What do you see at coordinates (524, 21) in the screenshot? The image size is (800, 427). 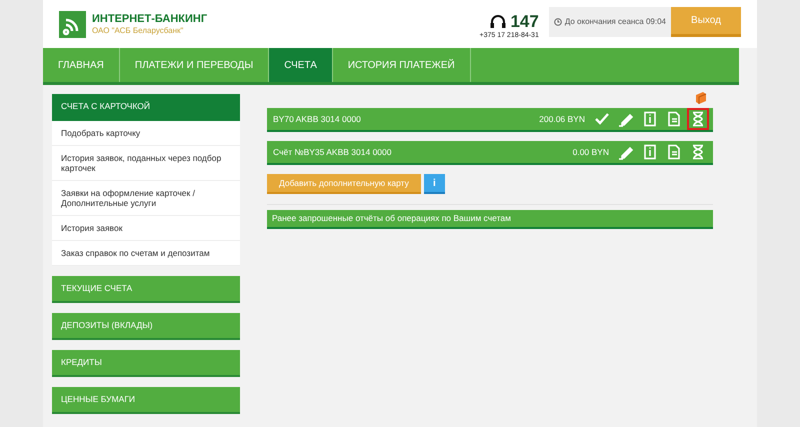 I see `hotline-number: 147` at bounding box center [524, 21].